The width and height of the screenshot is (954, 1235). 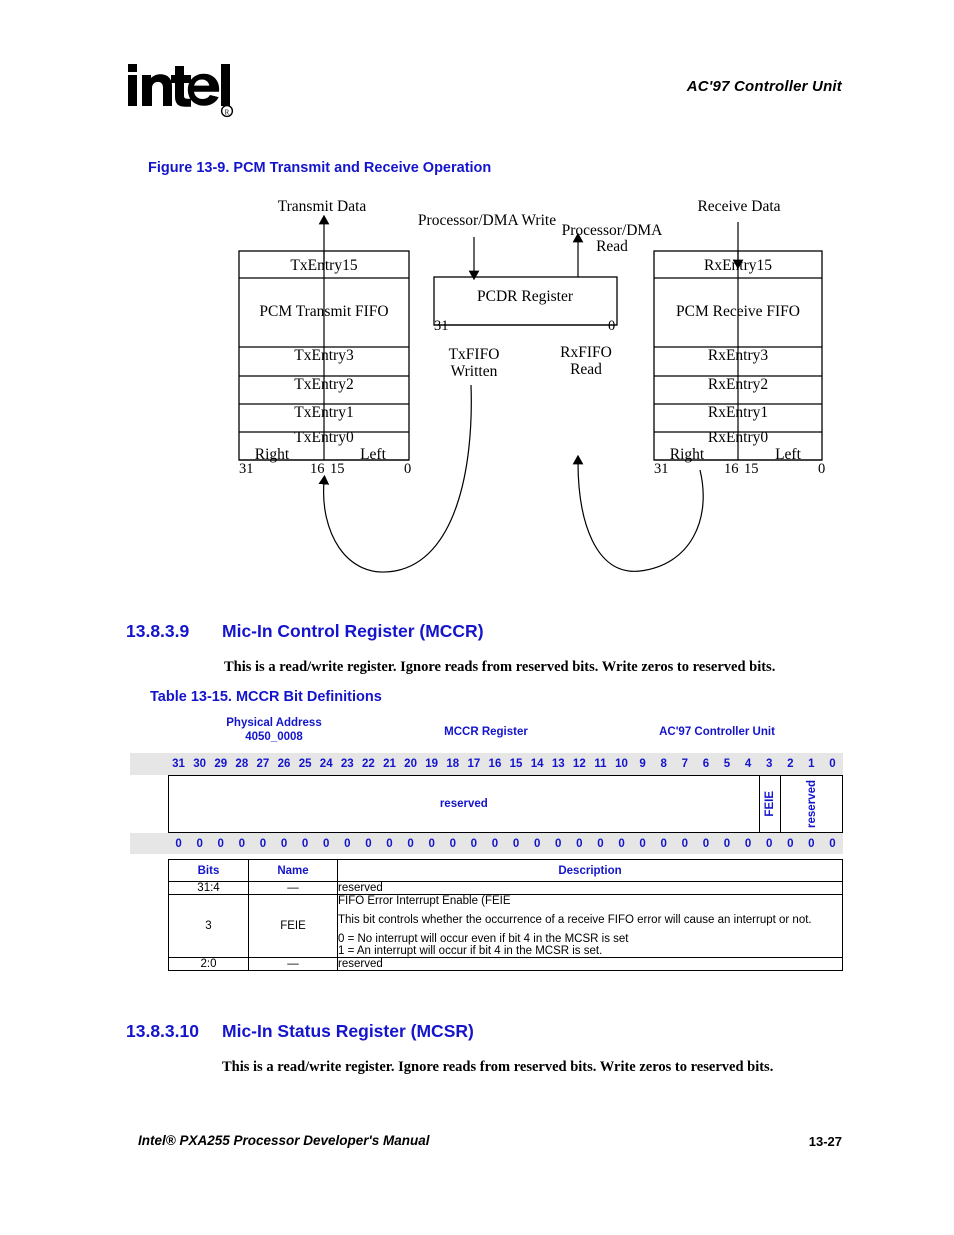 I want to click on reset-value-9: 0, so click(x=642, y=843).